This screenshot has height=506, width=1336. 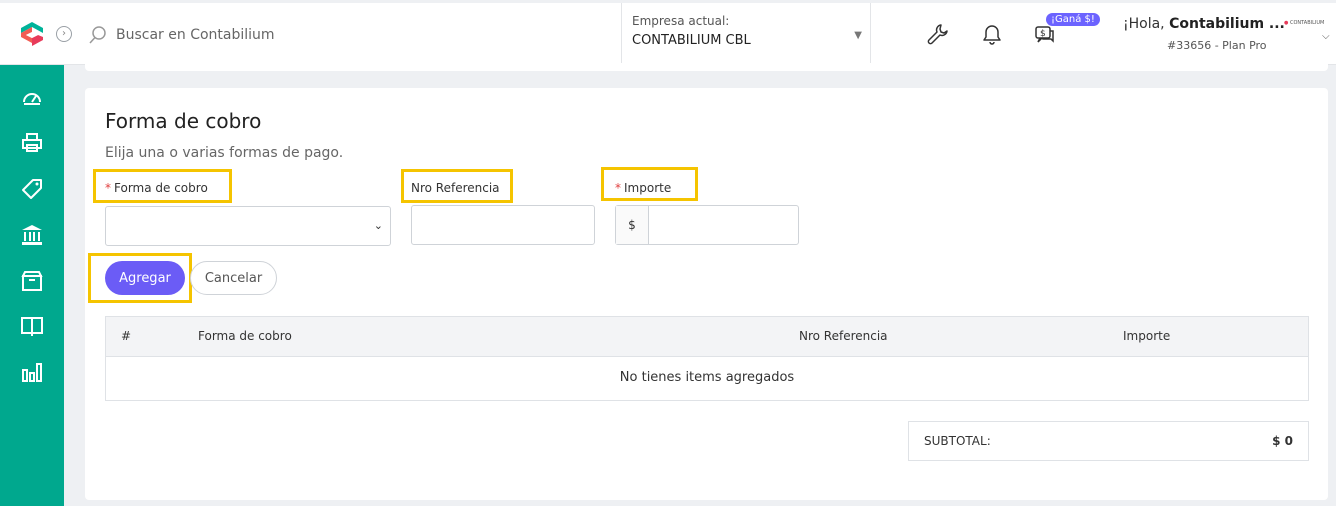 What do you see at coordinates (248, 226) in the screenshot?
I see `payment-method-select: ⌄` at bounding box center [248, 226].